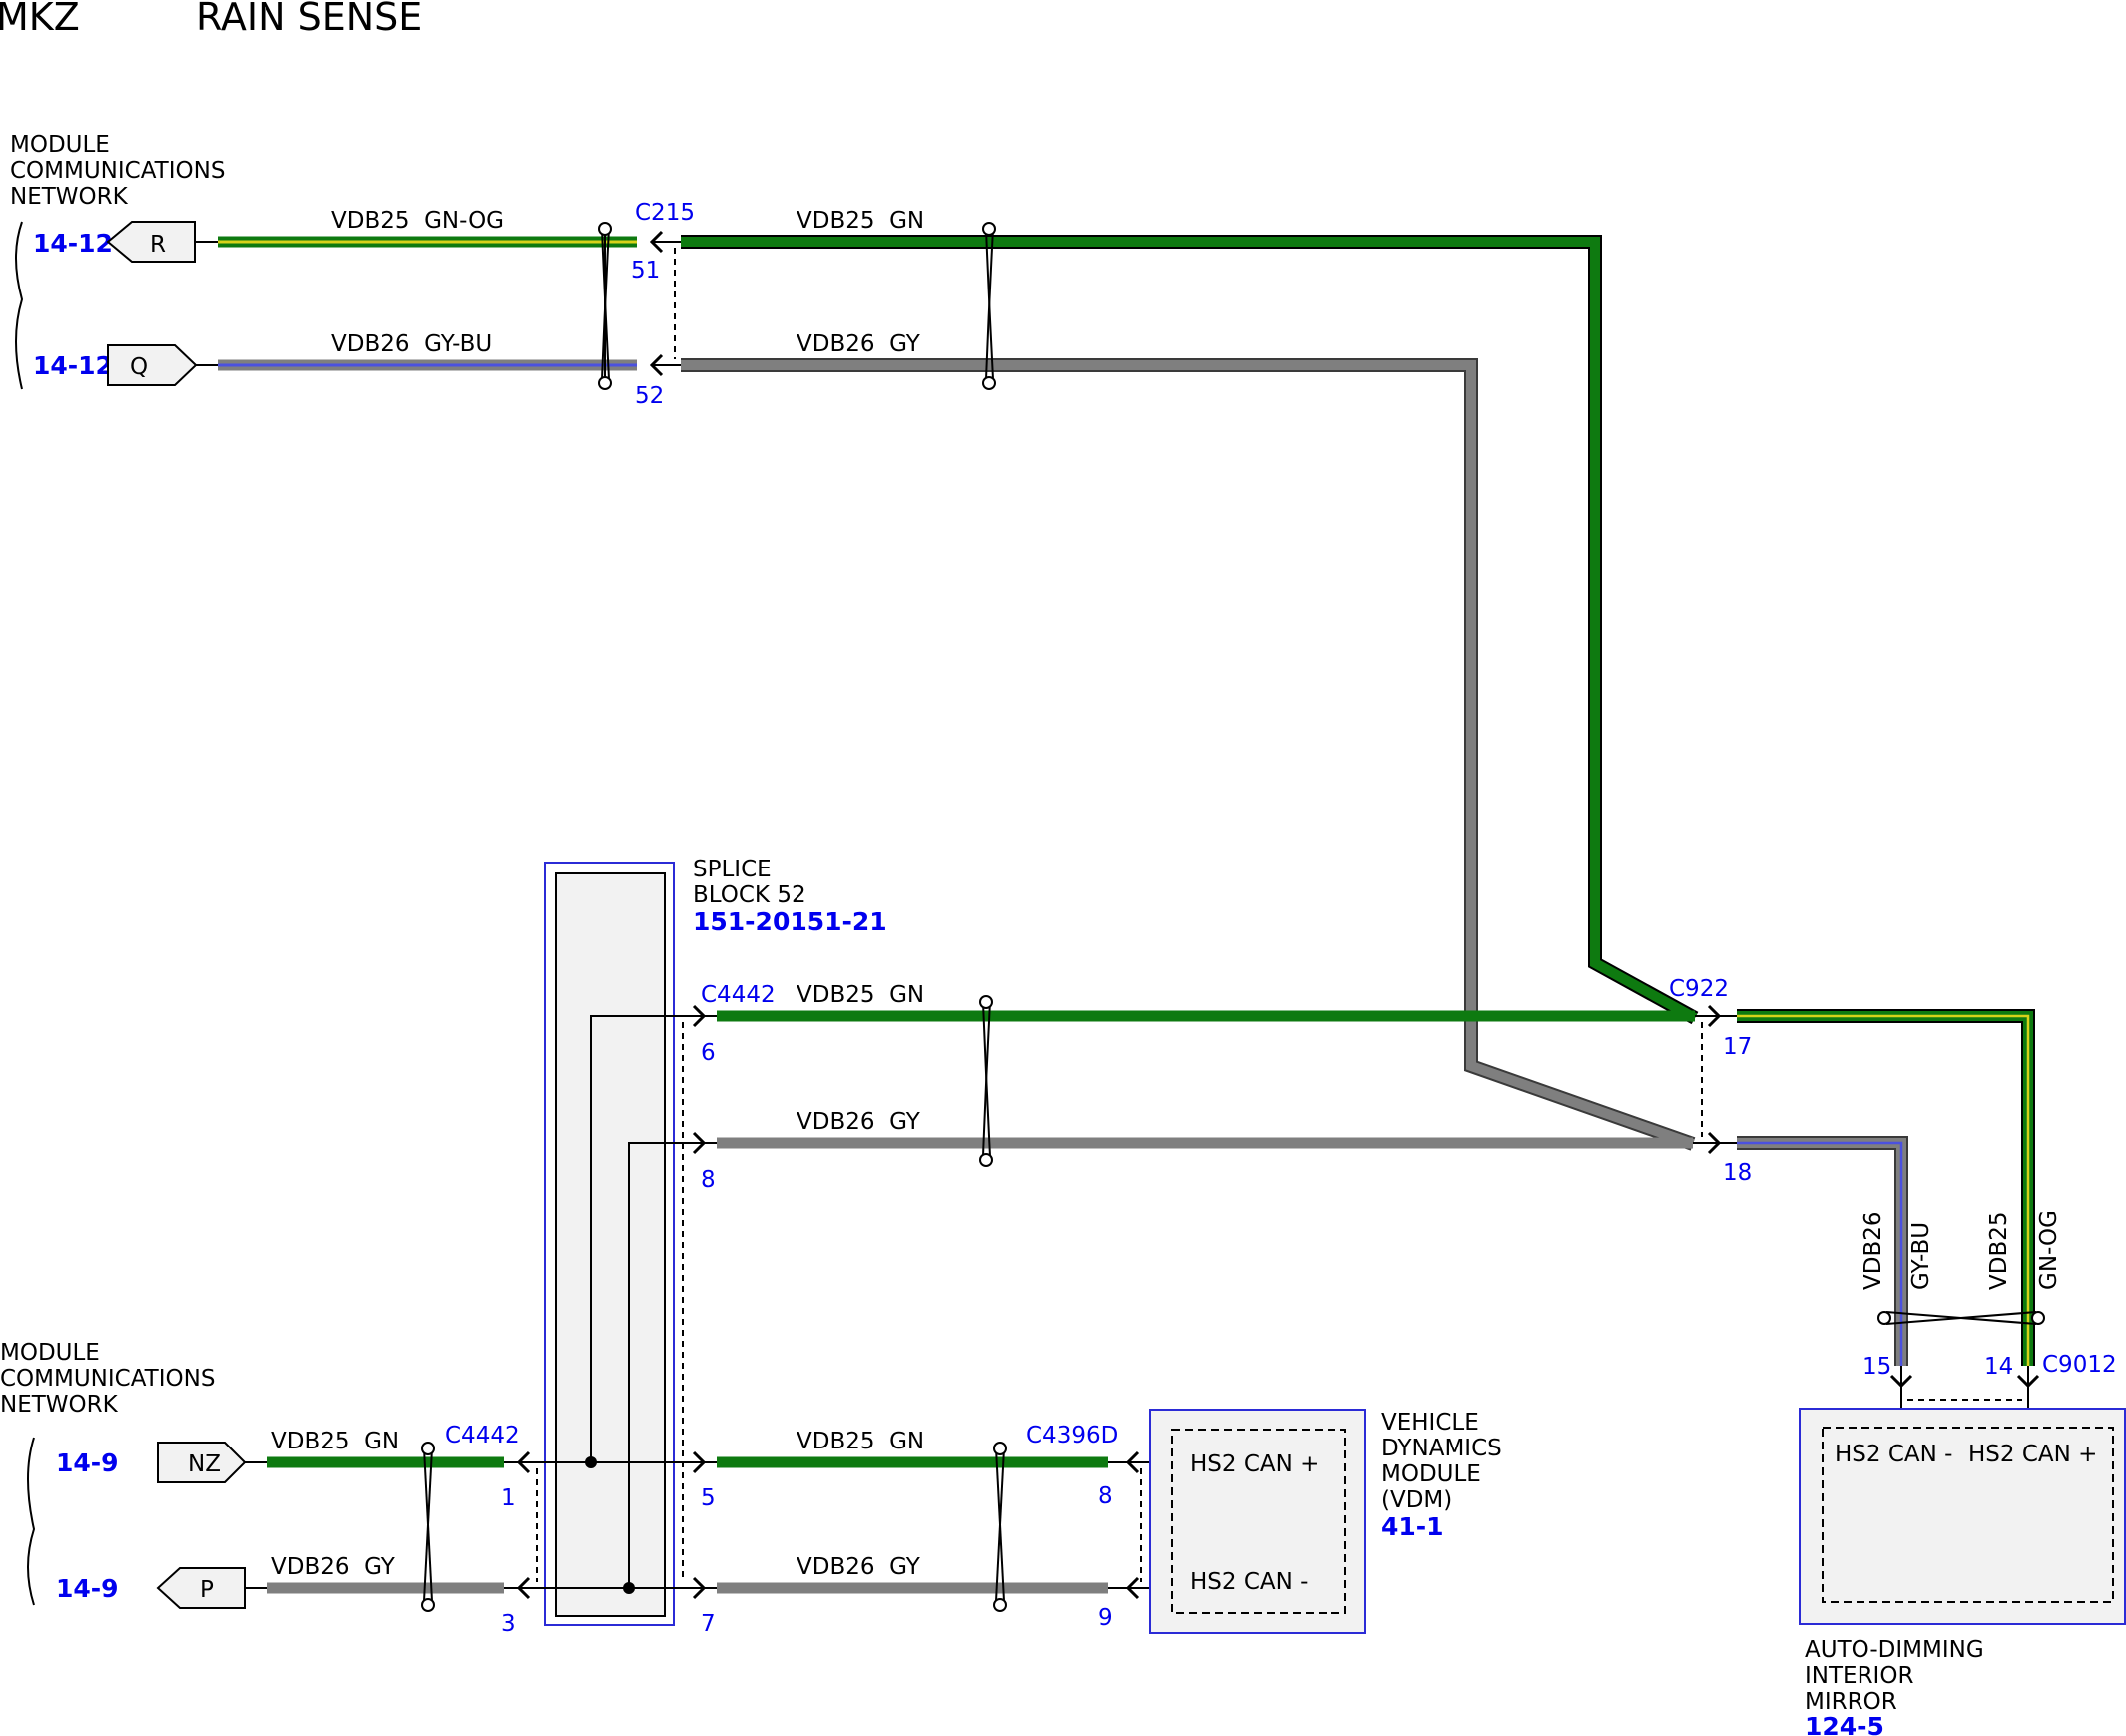 The width and height of the screenshot is (2126, 1736). What do you see at coordinates (1430, 1423) in the screenshot?
I see `vdm-label-1: VEHICLE` at bounding box center [1430, 1423].